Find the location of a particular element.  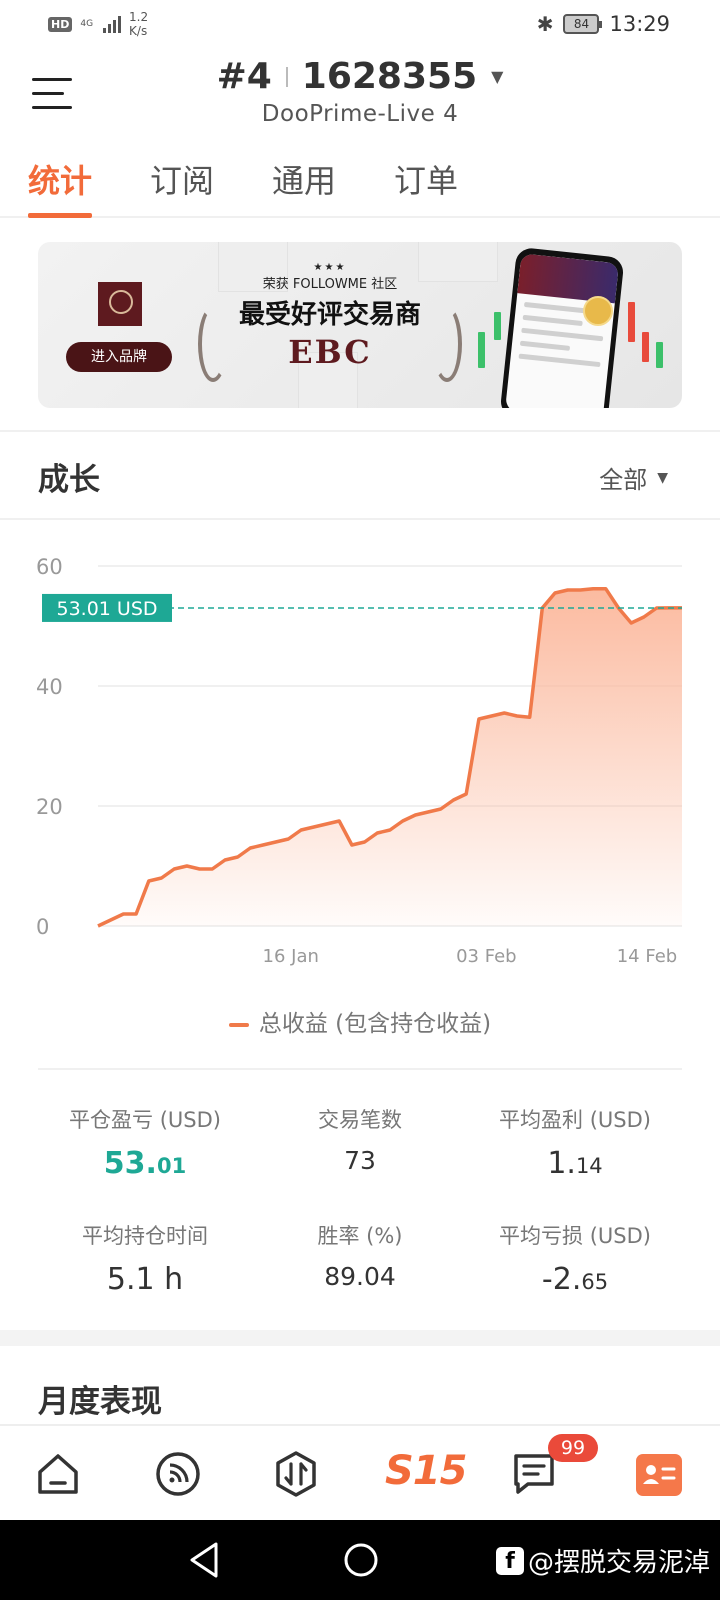

stat-value: 89.04 is located at coordinates (360, 1276).